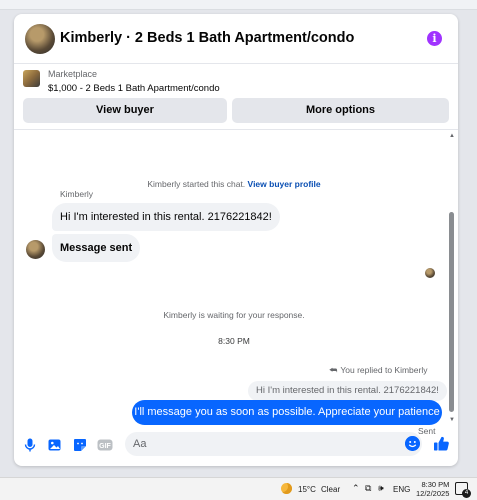  I want to click on weather-condition: Clear, so click(330, 489).